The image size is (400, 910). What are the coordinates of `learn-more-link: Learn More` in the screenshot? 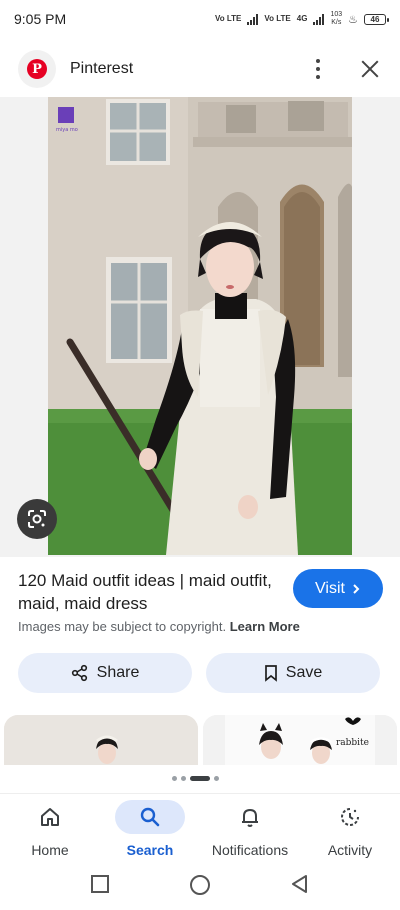 It's located at (265, 626).